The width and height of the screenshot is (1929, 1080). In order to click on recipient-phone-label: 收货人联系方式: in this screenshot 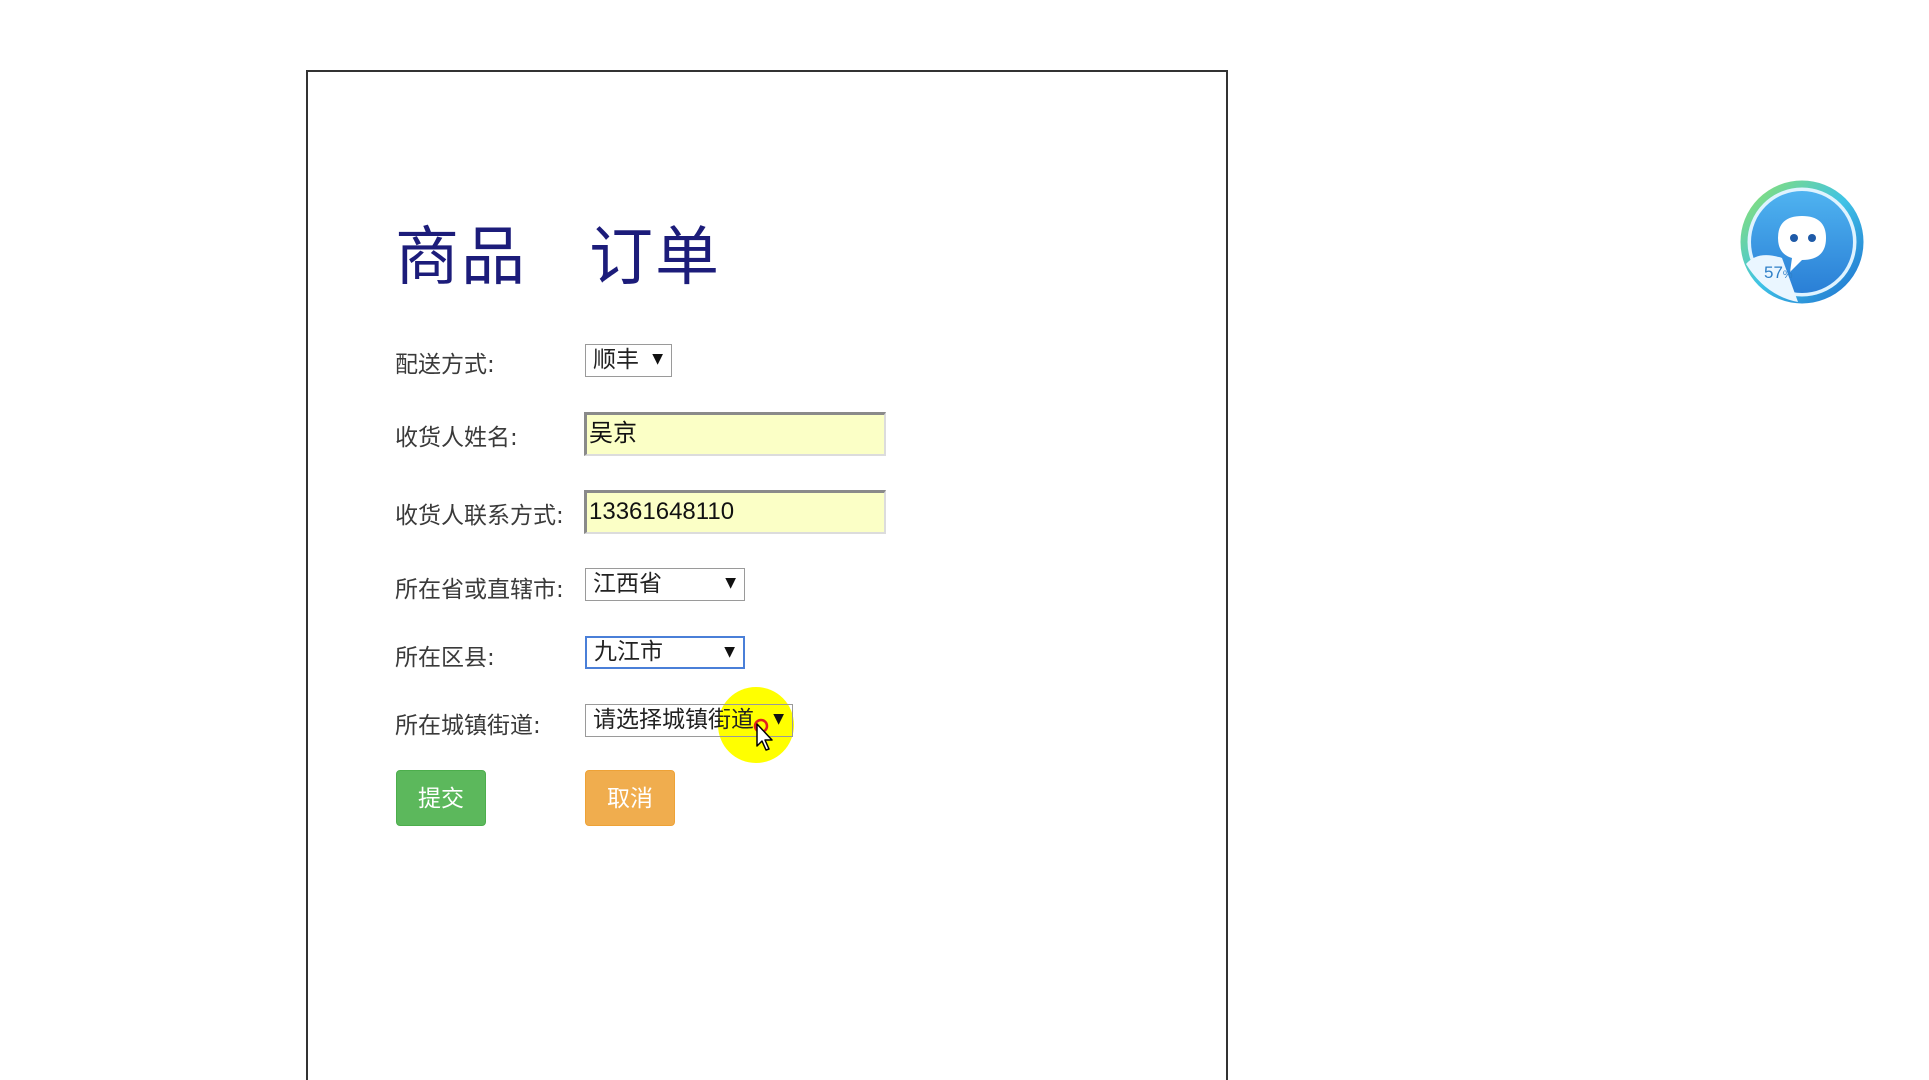, I will do `click(479, 516)`.